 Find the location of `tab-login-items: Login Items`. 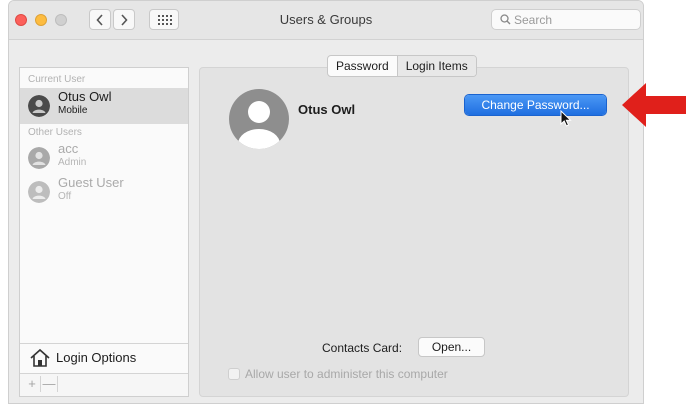

tab-login-items: Login Items is located at coordinates (436, 66).